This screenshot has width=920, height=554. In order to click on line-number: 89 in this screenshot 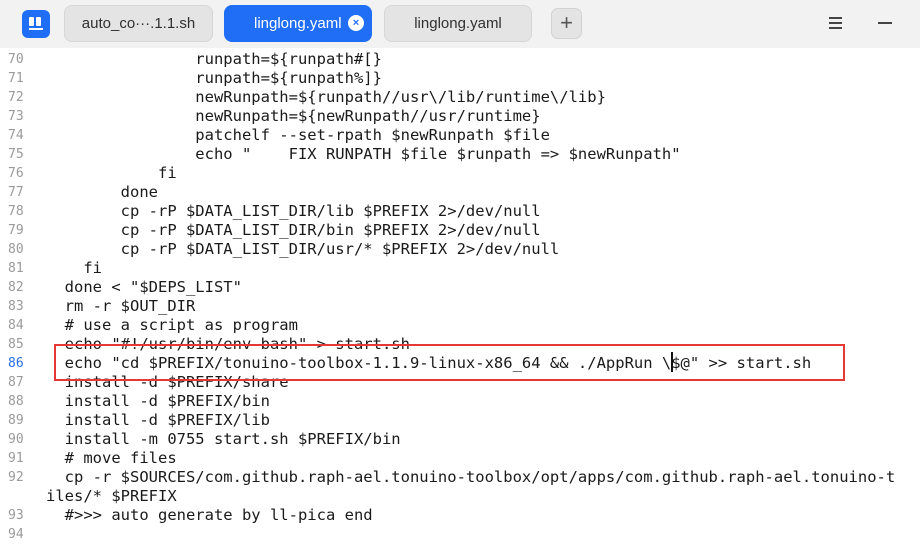, I will do `click(16, 420)`.